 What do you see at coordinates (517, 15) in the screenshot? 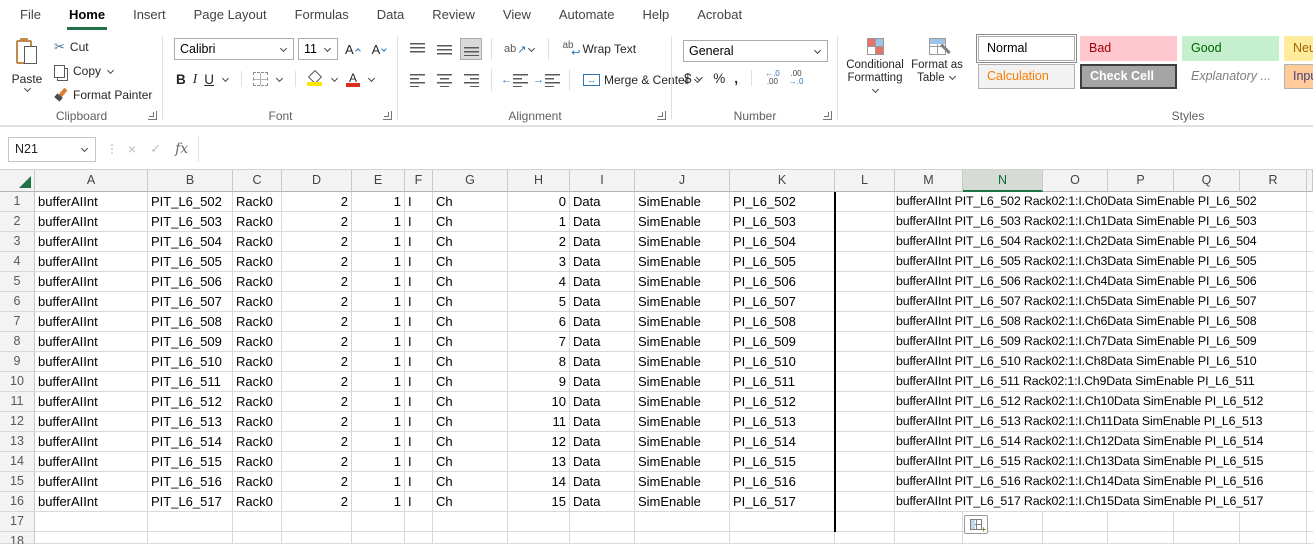
I see `tab-view: View` at bounding box center [517, 15].